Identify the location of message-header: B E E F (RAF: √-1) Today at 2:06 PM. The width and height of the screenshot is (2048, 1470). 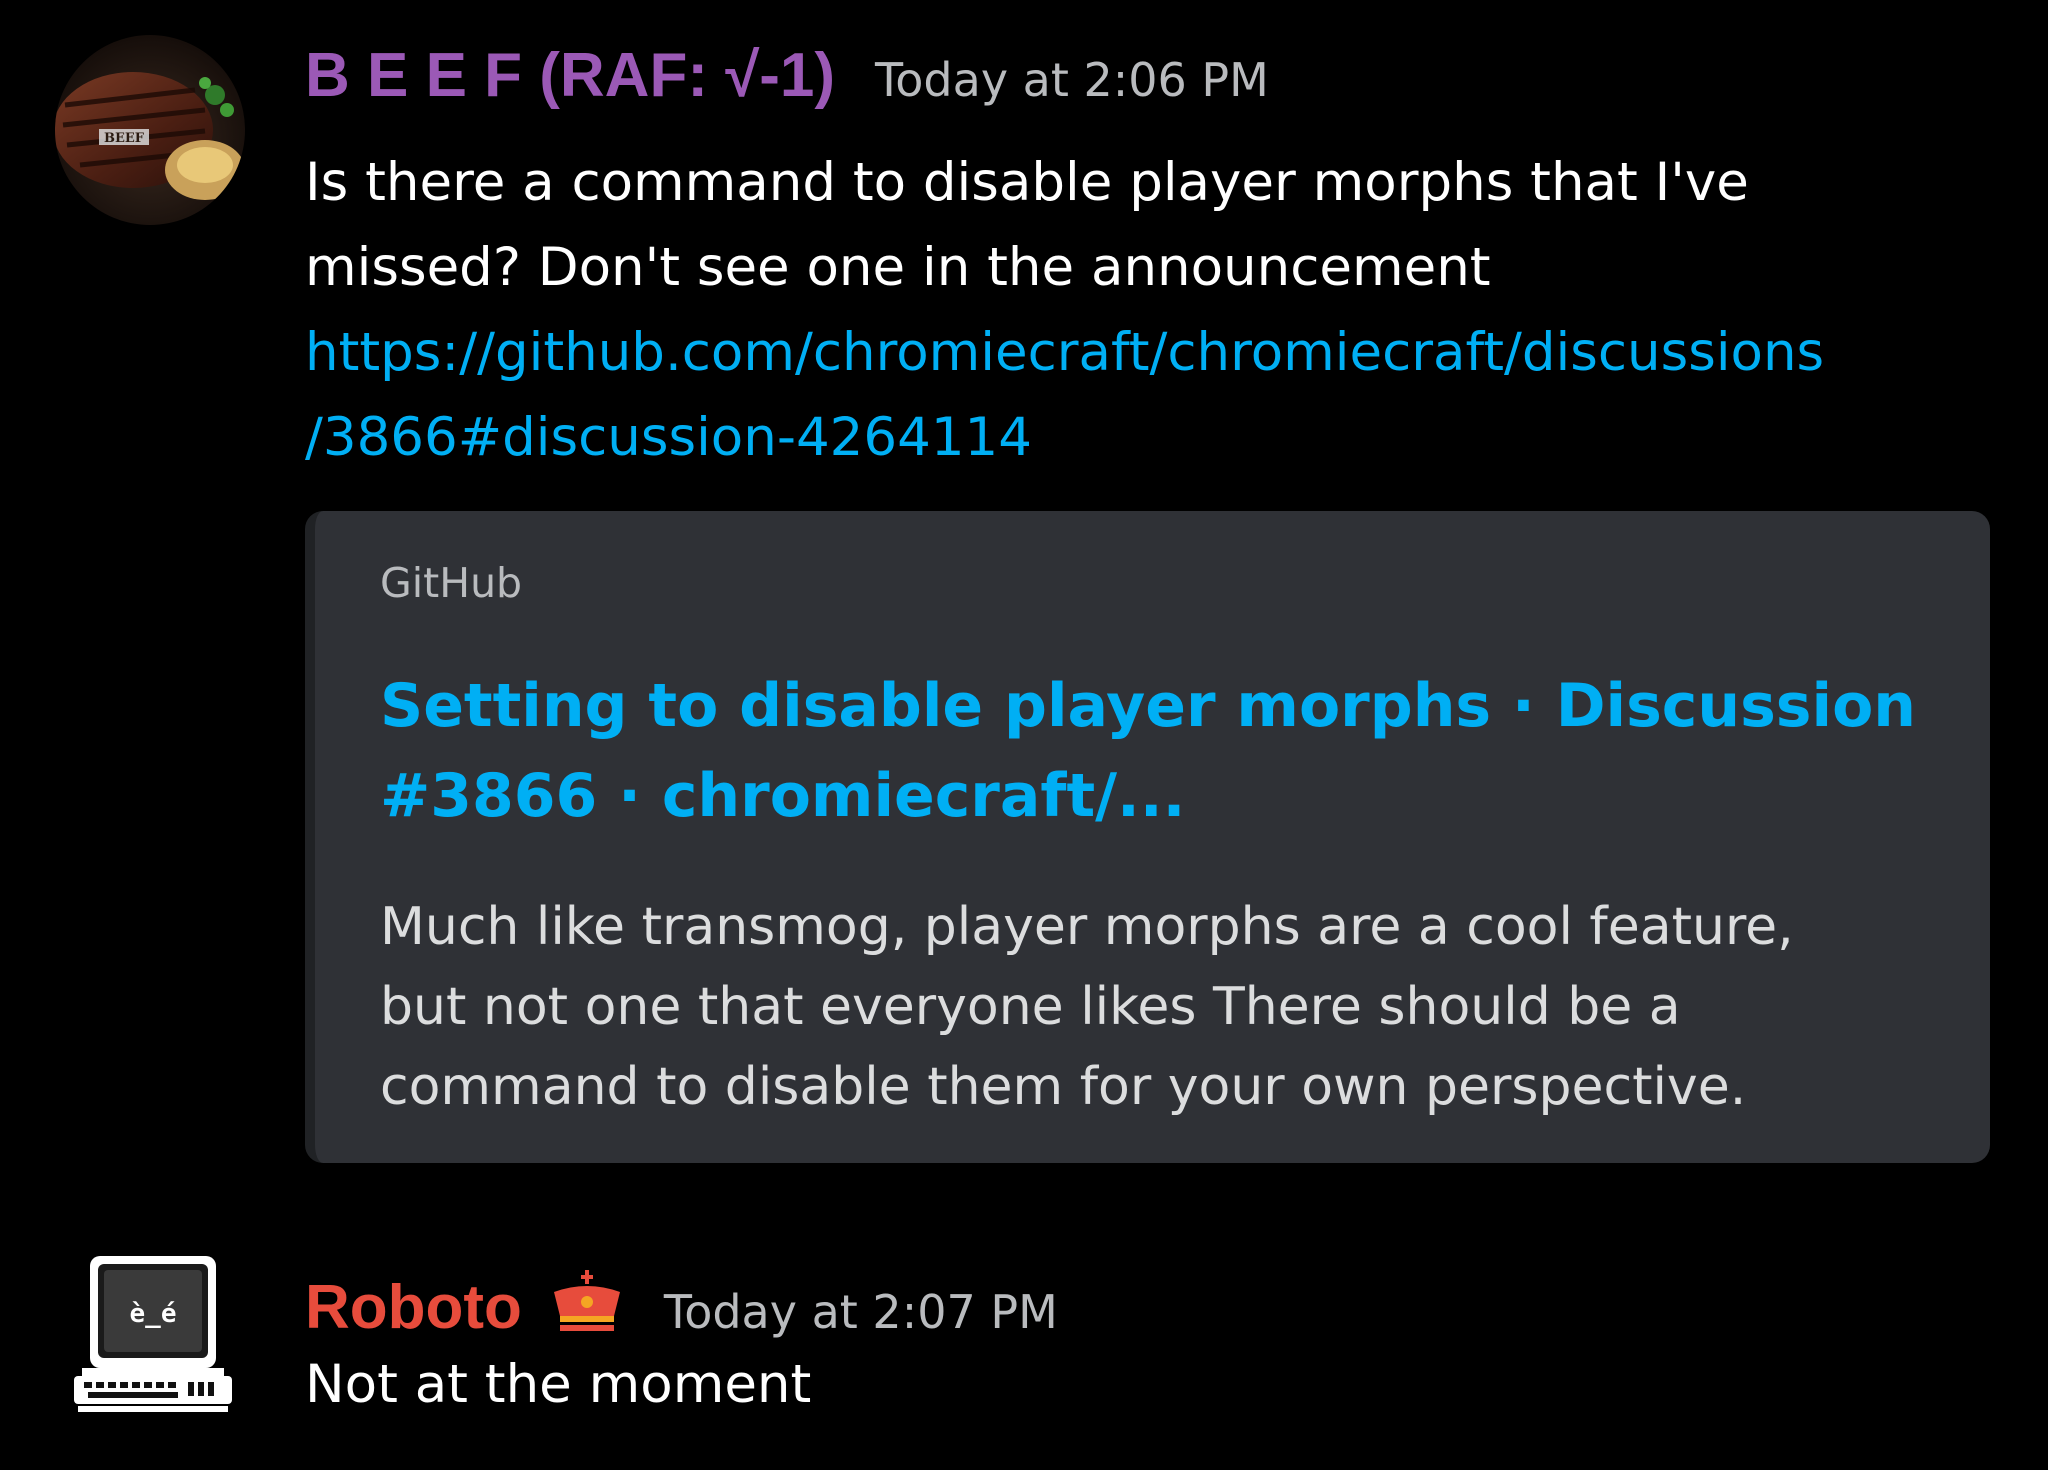
(787, 75).